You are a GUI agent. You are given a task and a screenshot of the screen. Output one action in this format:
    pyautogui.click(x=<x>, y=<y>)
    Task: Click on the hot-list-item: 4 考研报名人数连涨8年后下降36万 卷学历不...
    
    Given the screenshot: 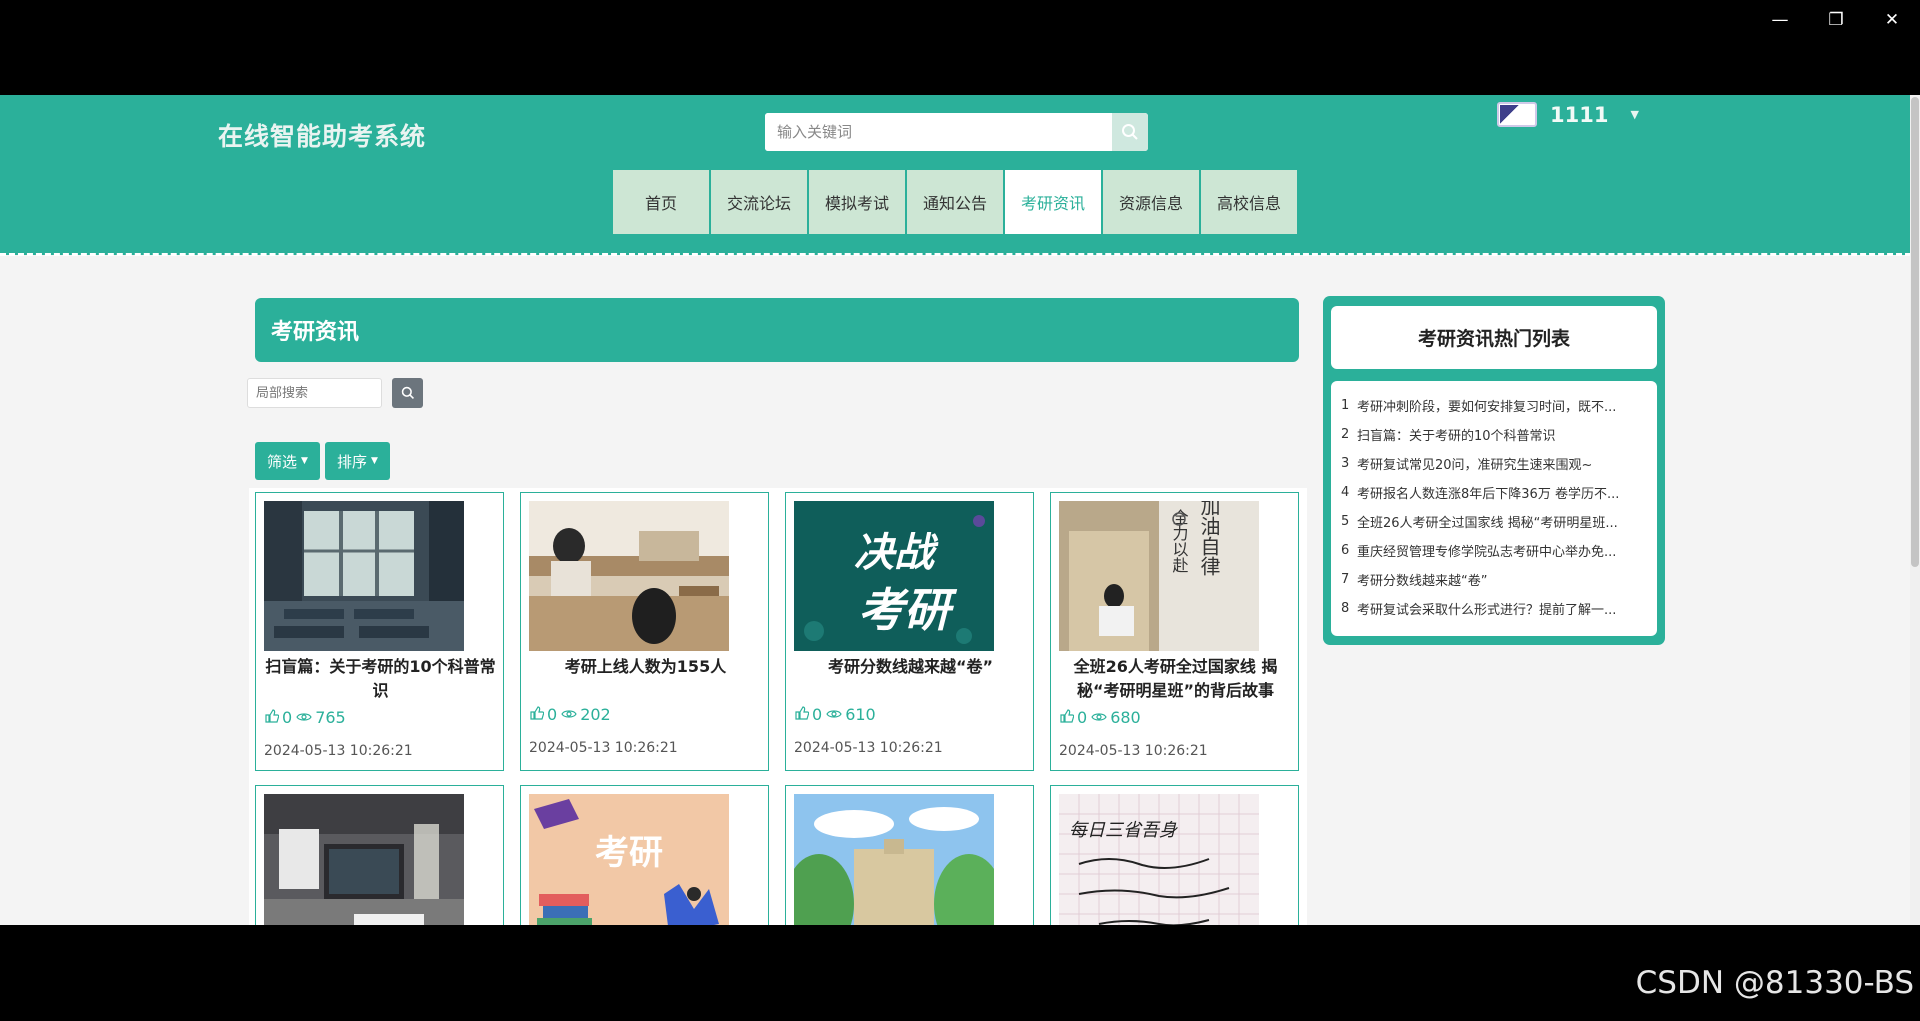 What is the action you would take?
    pyautogui.click(x=1494, y=492)
    